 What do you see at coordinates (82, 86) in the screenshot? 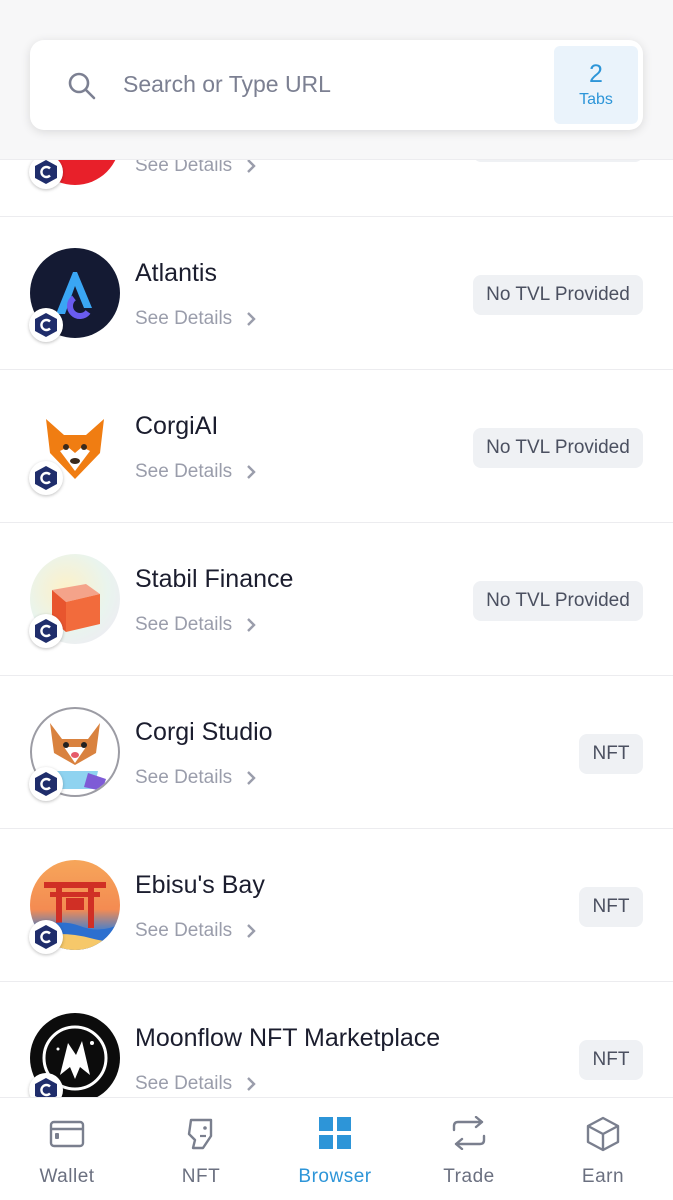
I see `search-icon` at bounding box center [82, 86].